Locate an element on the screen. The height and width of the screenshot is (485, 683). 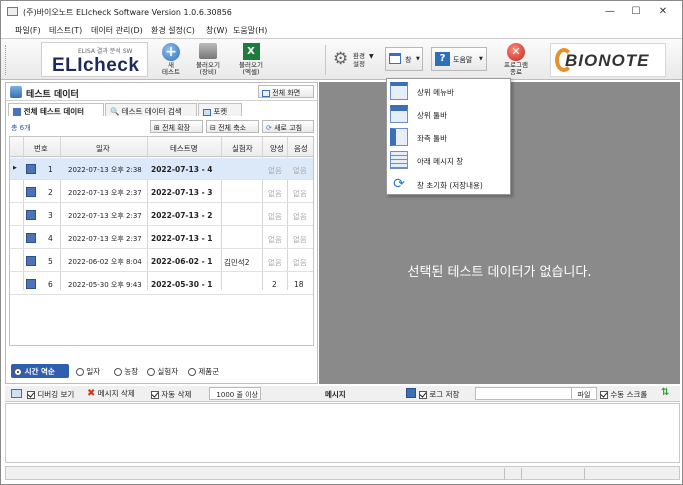
tab-pocket: 포켓 is located at coordinates (220, 109).